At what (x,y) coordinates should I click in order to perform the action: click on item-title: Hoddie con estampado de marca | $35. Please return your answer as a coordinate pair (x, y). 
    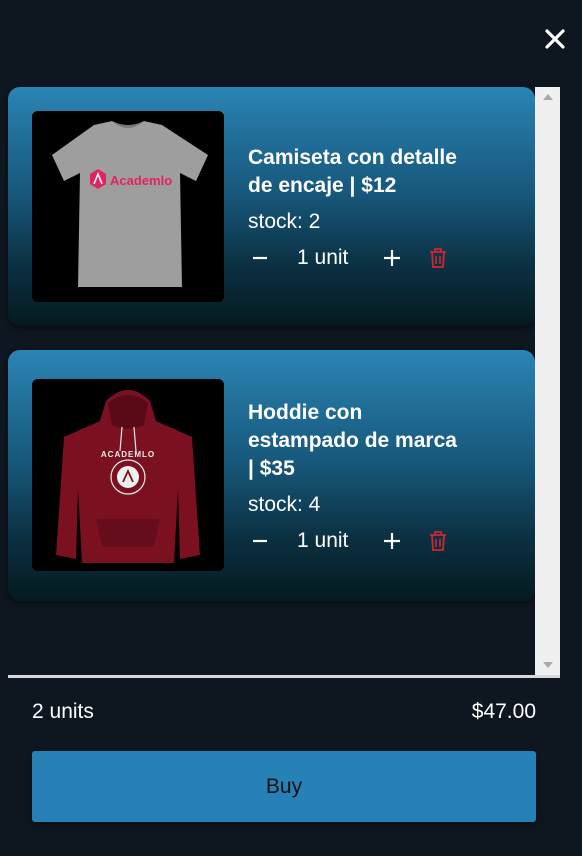
    Looking at the image, I should click on (378, 441).